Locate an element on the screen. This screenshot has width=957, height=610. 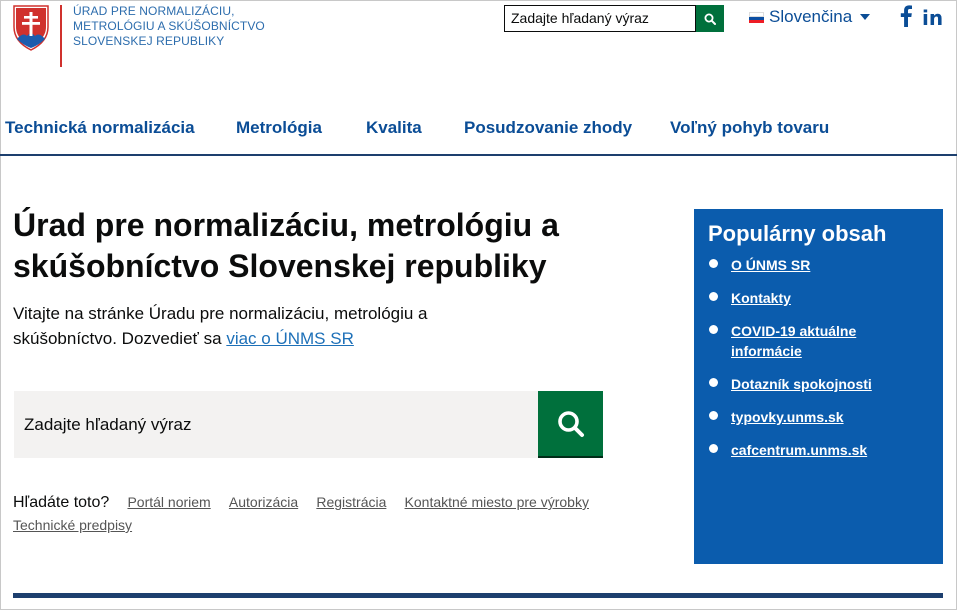
quick-link-registracia: Registrácia is located at coordinates (351, 502).